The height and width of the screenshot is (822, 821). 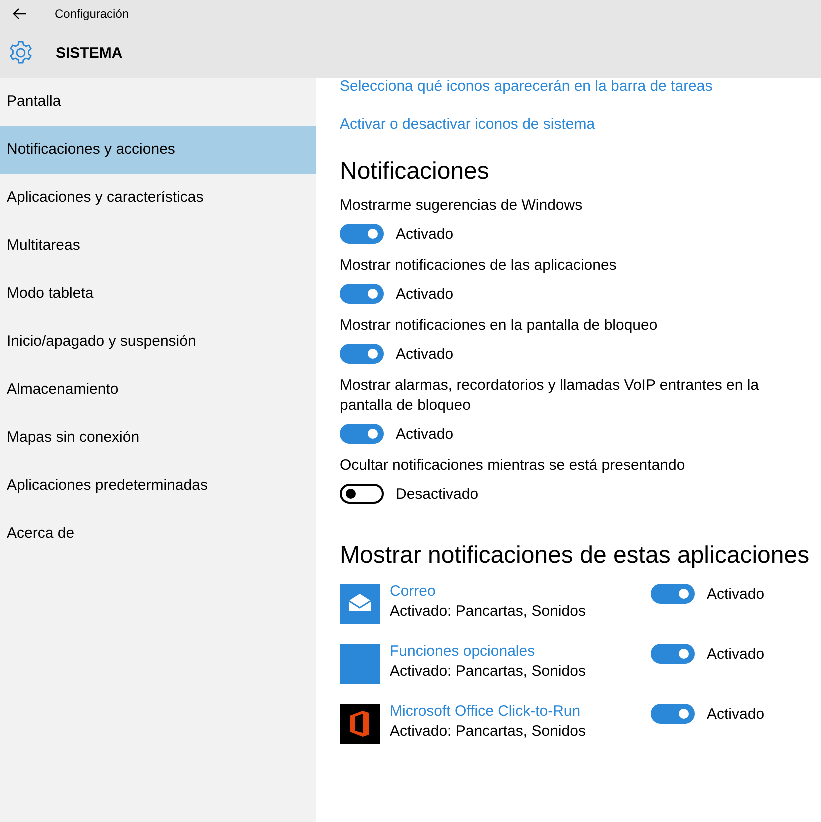 What do you see at coordinates (20, 14) in the screenshot?
I see `back-arrow-icon` at bounding box center [20, 14].